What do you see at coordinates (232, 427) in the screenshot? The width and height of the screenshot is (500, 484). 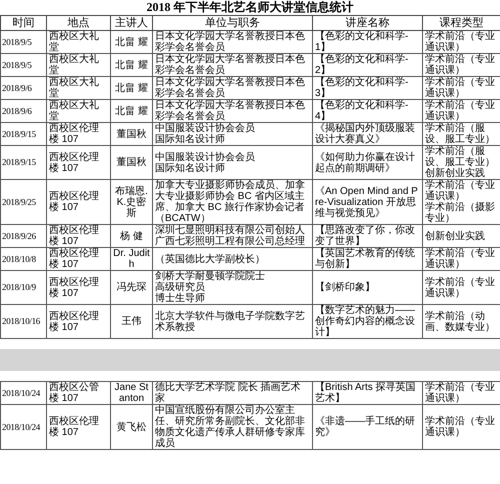 I see `table-cell: 中国宣纸股份有限公司办公室主任、研究所常务副院长、文化部非物质文化遗产传承人群研修专家库成员` at bounding box center [232, 427].